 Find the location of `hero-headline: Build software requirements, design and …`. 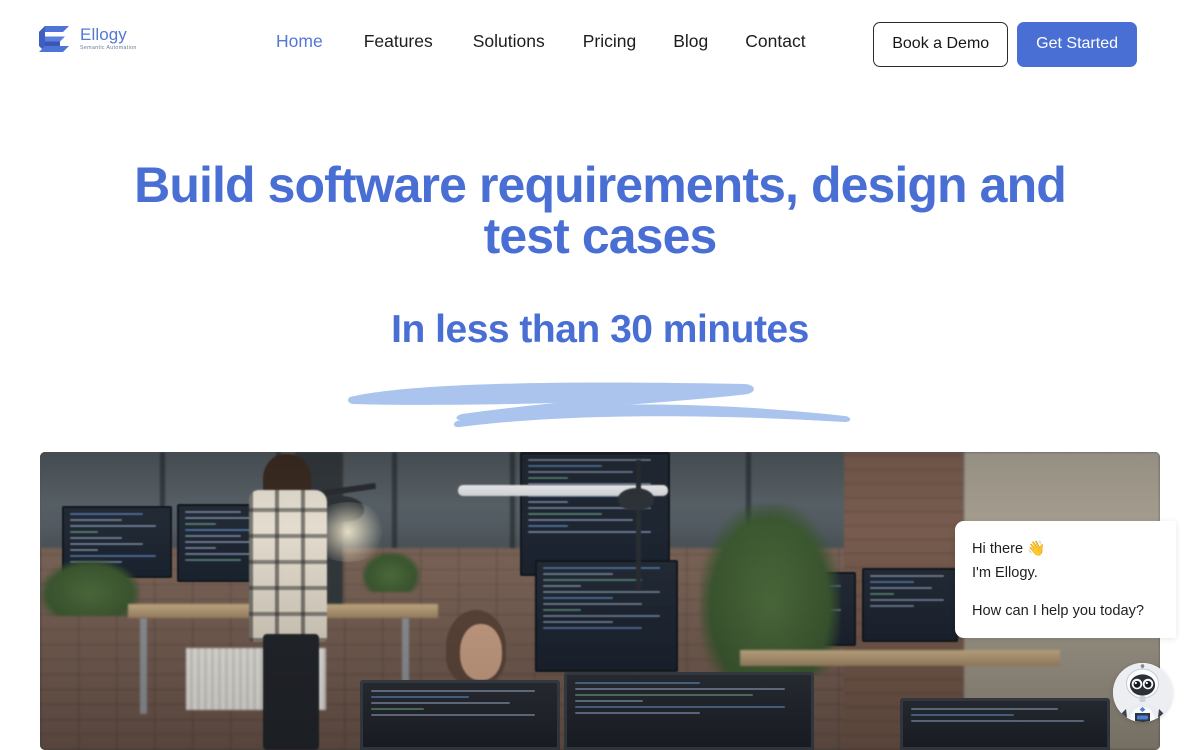

hero-headline: Build software requirements, design and … is located at coordinates (600, 210).